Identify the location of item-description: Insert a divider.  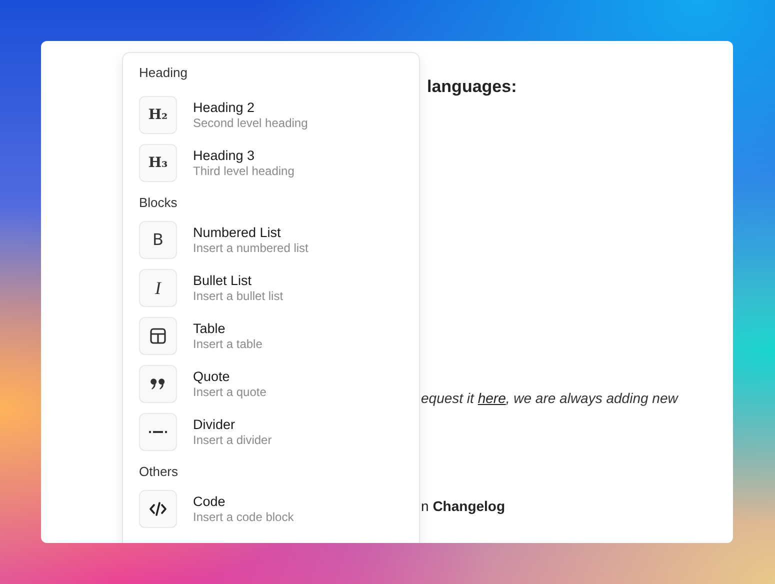
(232, 440).